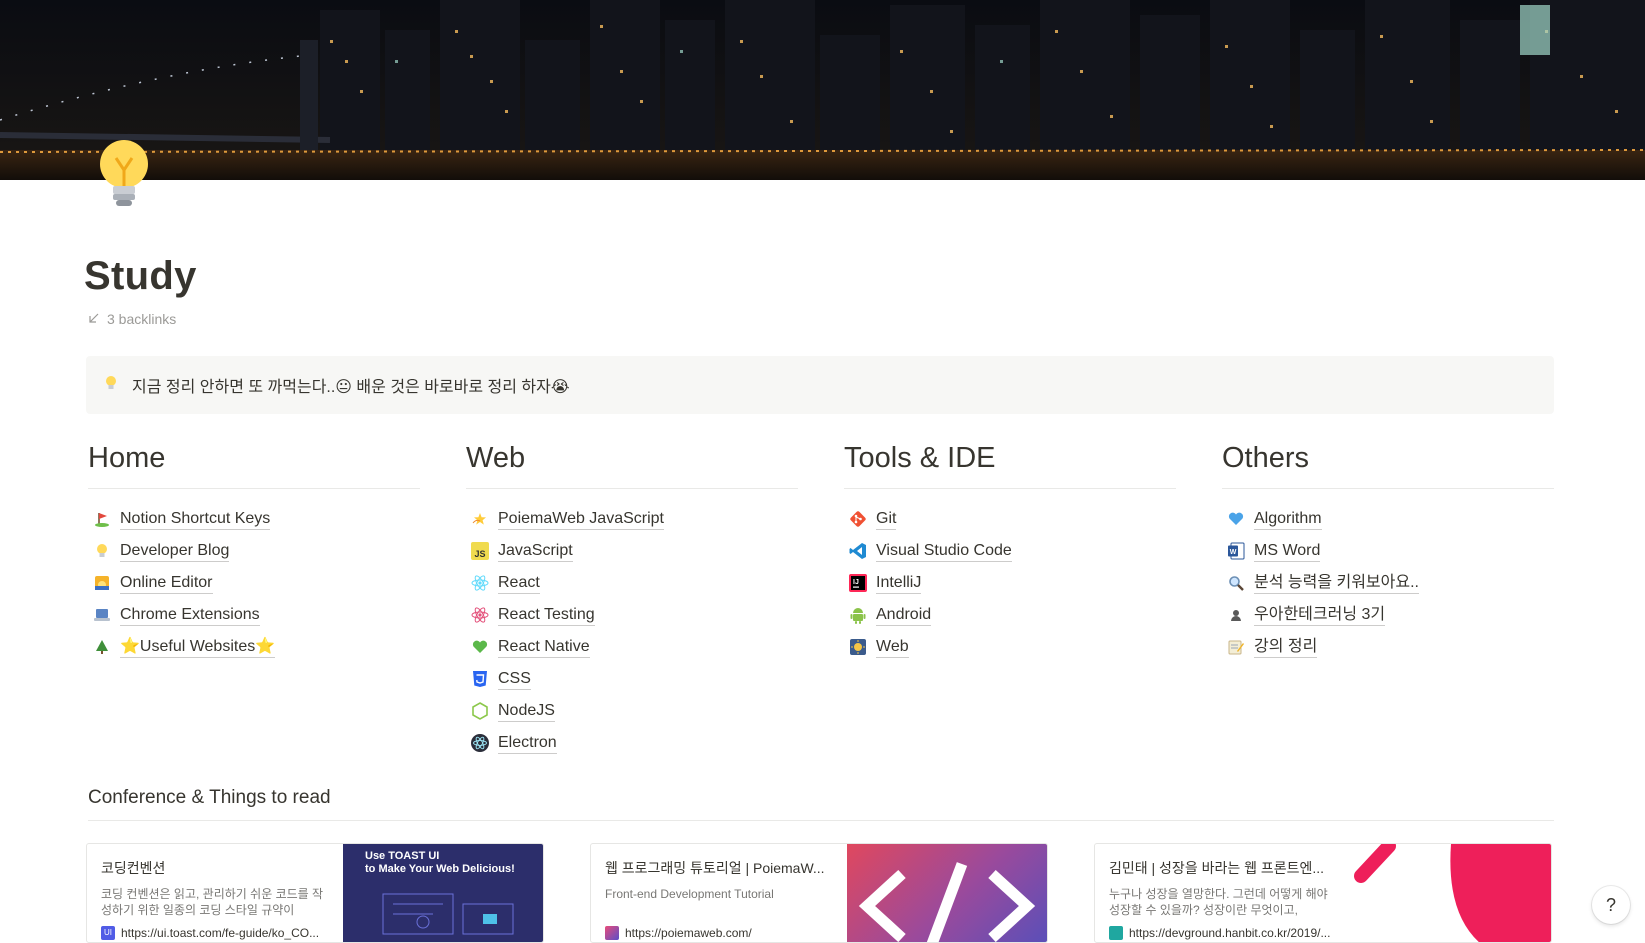 The width and height of the screenshot is (1645, 943). Describe the element at coordinates (527, 743) in the screenshot. I see `page-link: Electron` at that location.